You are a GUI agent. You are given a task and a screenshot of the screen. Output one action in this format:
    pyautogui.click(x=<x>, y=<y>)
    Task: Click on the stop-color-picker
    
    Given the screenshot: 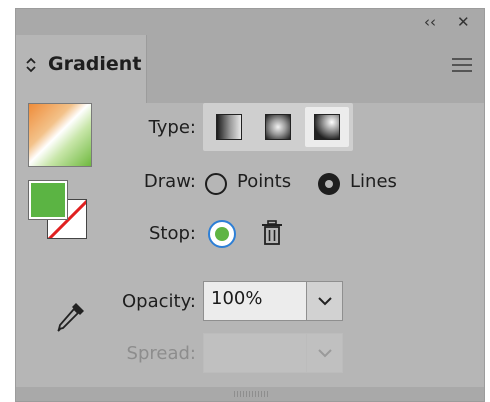 What is the action you would take?
    pyautogui.click(x=222, y=234)
    